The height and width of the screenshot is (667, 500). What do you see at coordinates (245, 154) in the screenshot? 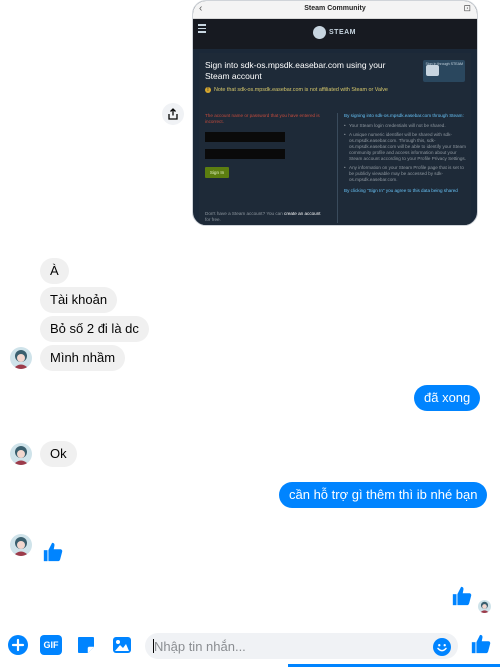
I see `password-field` at bounding box center [245, 154].